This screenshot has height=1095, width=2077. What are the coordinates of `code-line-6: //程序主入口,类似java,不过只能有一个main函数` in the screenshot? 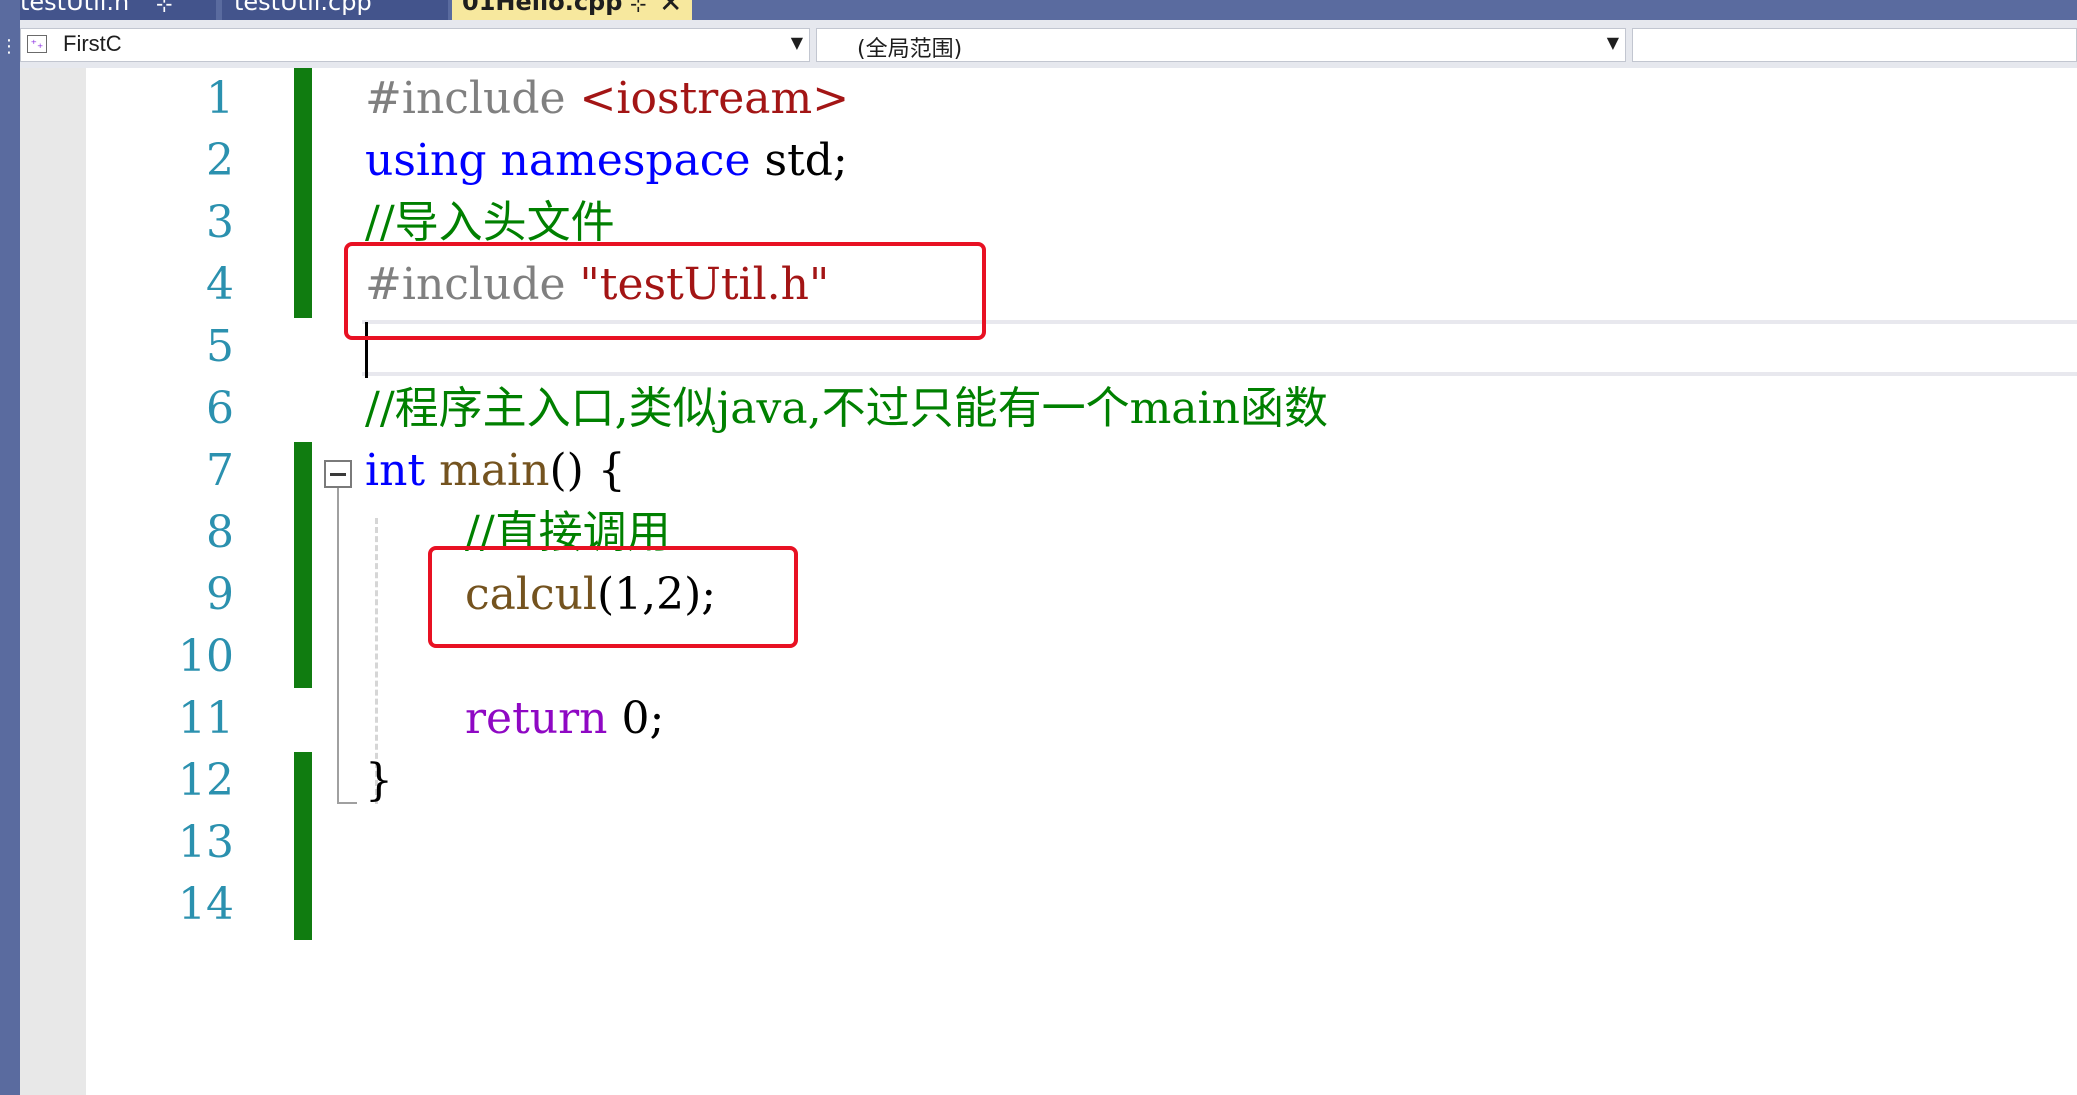 It's located at (846, 409).